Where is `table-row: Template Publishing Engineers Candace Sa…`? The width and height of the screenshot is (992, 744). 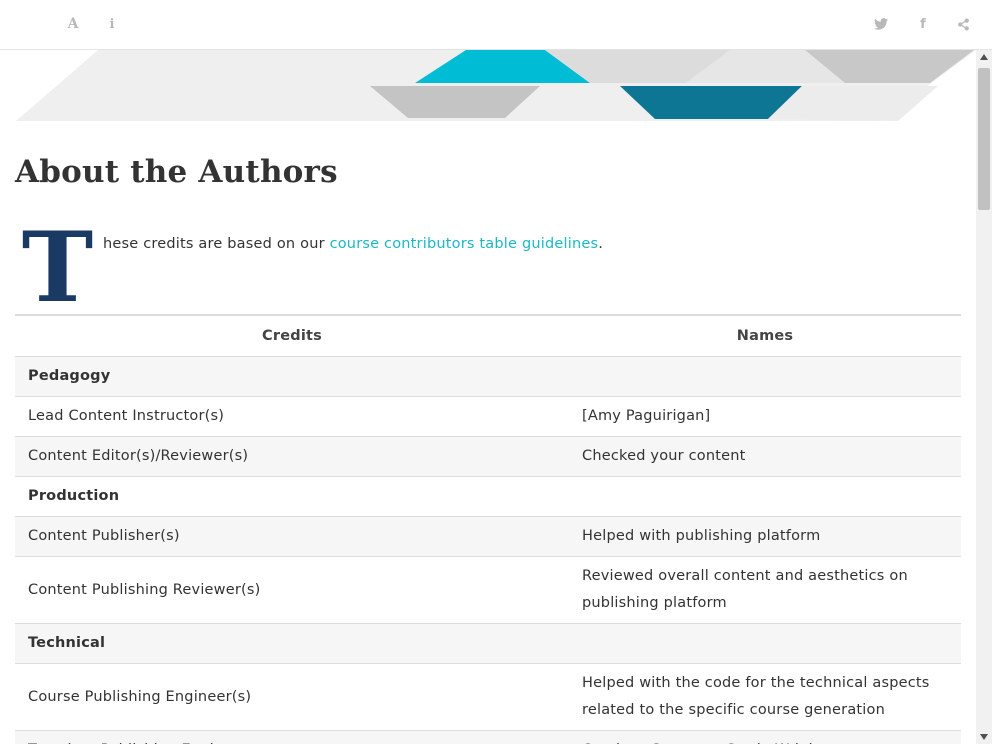
table-row: Template Publishing Engineers Candace Sa… is located at coordinates (488, 737).